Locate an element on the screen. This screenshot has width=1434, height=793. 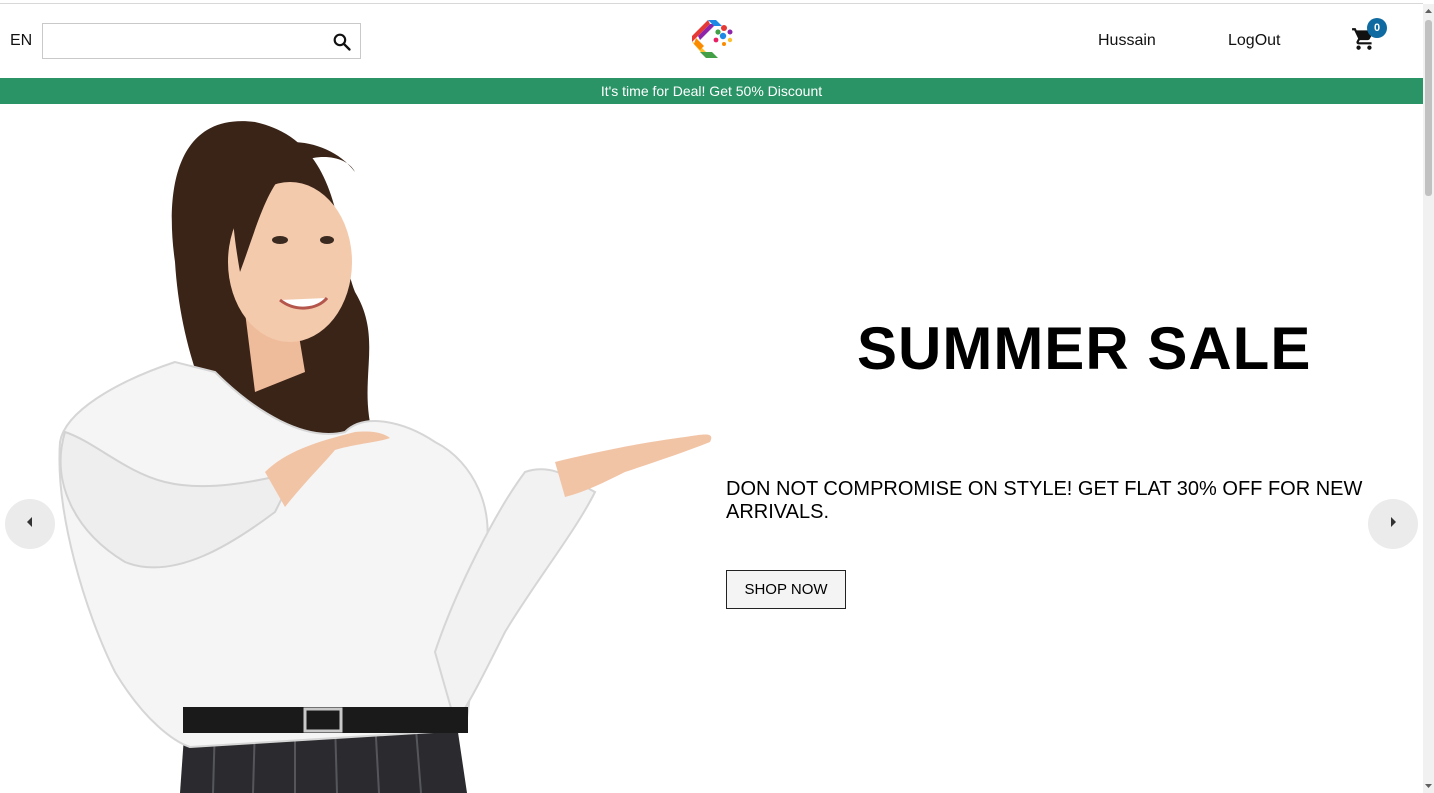
carousel-next-button is located at coordinates (1393, 524).